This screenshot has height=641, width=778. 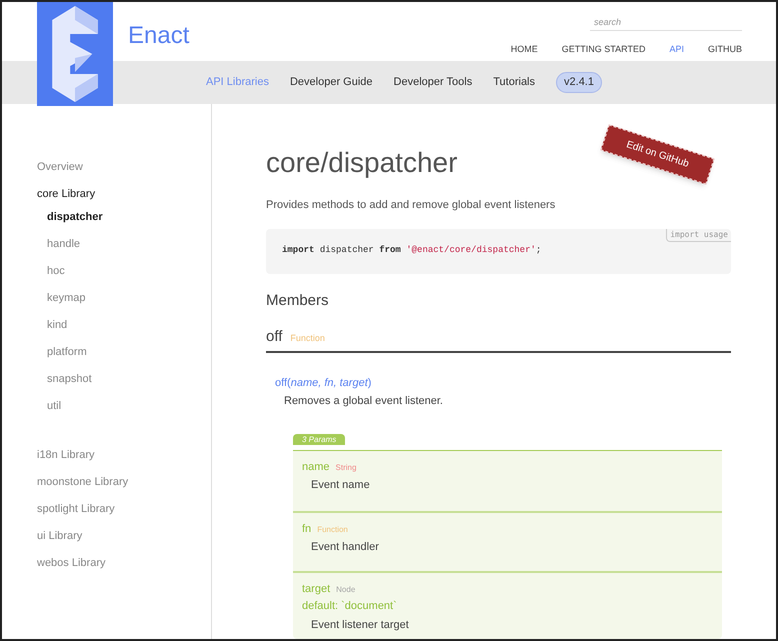 What do you see at coordinates (363, 401) in the screenshot?
I see `function-description: Removes a global event listener.` at bounding box center [363, 401].